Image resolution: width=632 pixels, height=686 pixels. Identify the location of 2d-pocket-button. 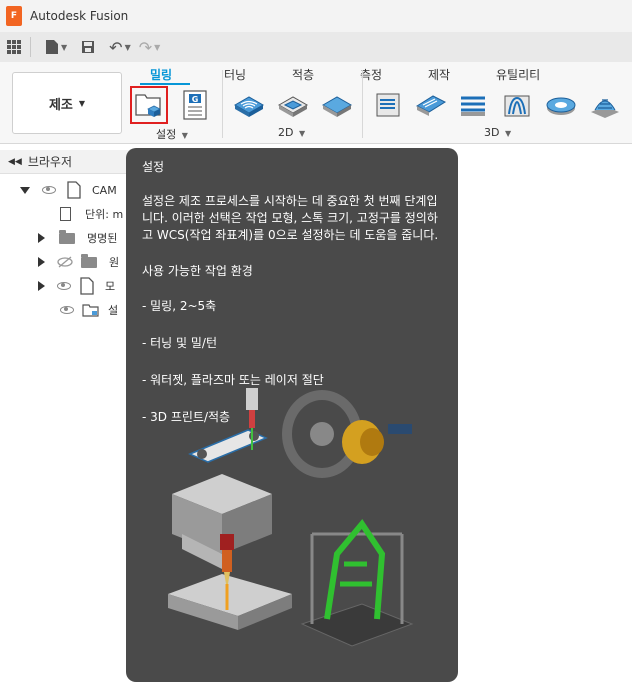
(293, 105).